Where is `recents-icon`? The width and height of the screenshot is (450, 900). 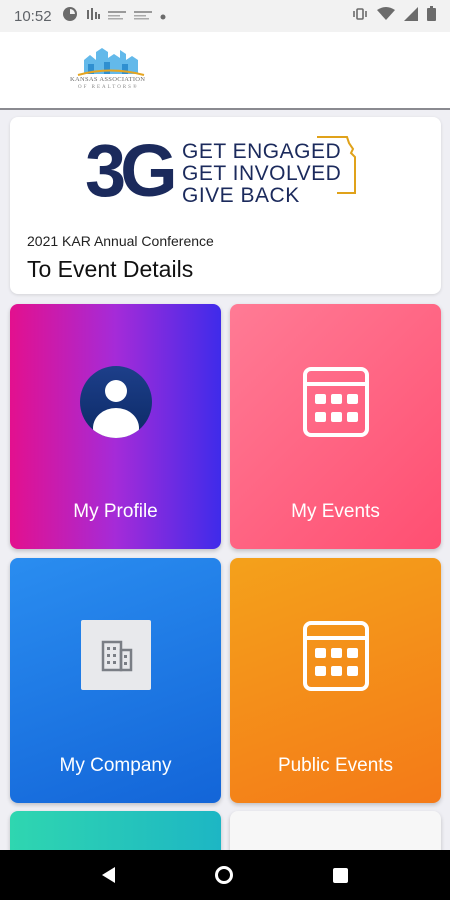
recents-icon is located at coordinates (340, 875).